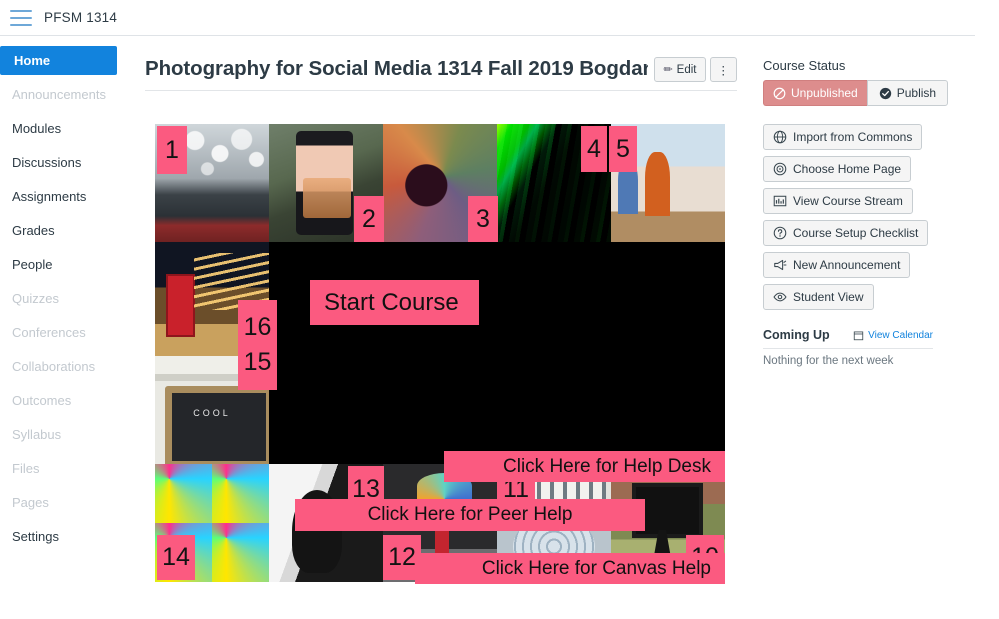 Image resolution: width=999 pixels, height=619 pixels. I want to click on course-status-heading: Course Status, so click(804, 65).